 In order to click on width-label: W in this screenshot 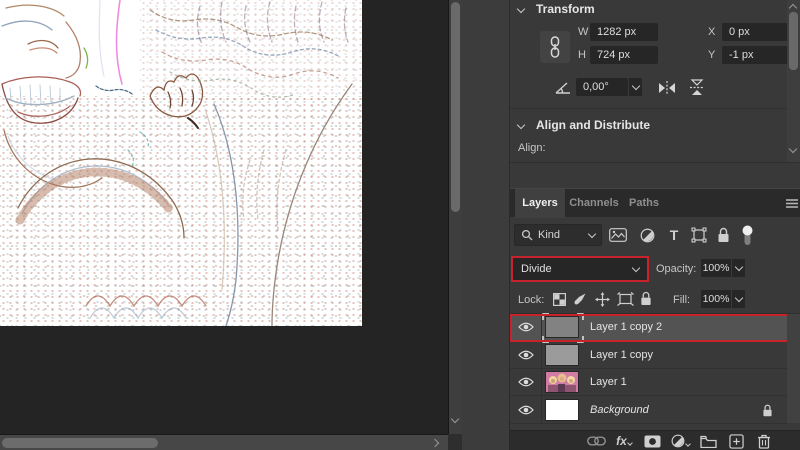, I will do `click(583, 32)`.